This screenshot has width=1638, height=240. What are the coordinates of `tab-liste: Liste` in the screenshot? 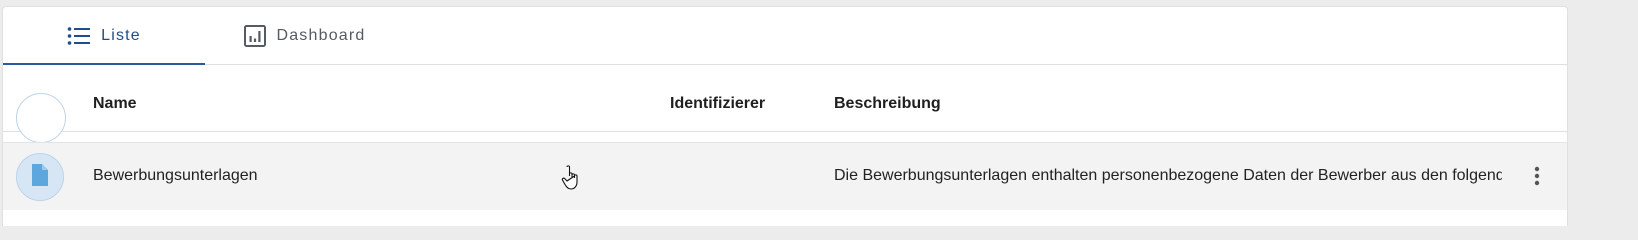 It's located at (104, 35).